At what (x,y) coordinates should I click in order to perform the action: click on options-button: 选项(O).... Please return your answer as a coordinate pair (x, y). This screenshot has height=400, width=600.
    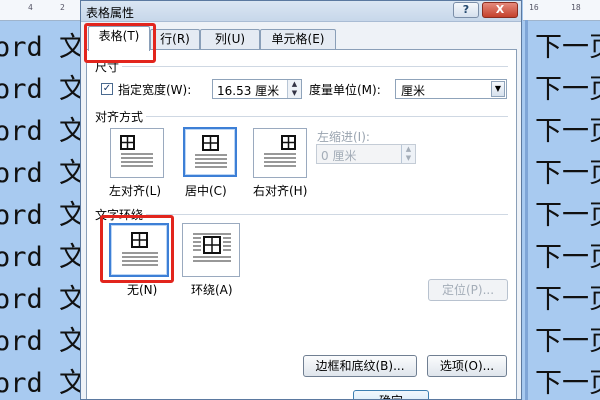
    Looking at the image, I should click on (467, 366).